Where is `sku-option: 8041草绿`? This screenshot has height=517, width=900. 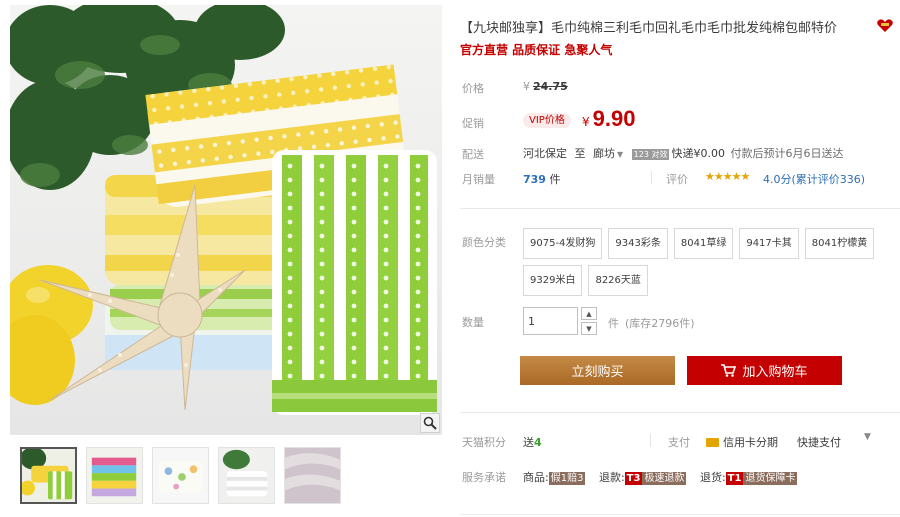
sku-option: 8041草绿 is located at coordinates (703, 243).